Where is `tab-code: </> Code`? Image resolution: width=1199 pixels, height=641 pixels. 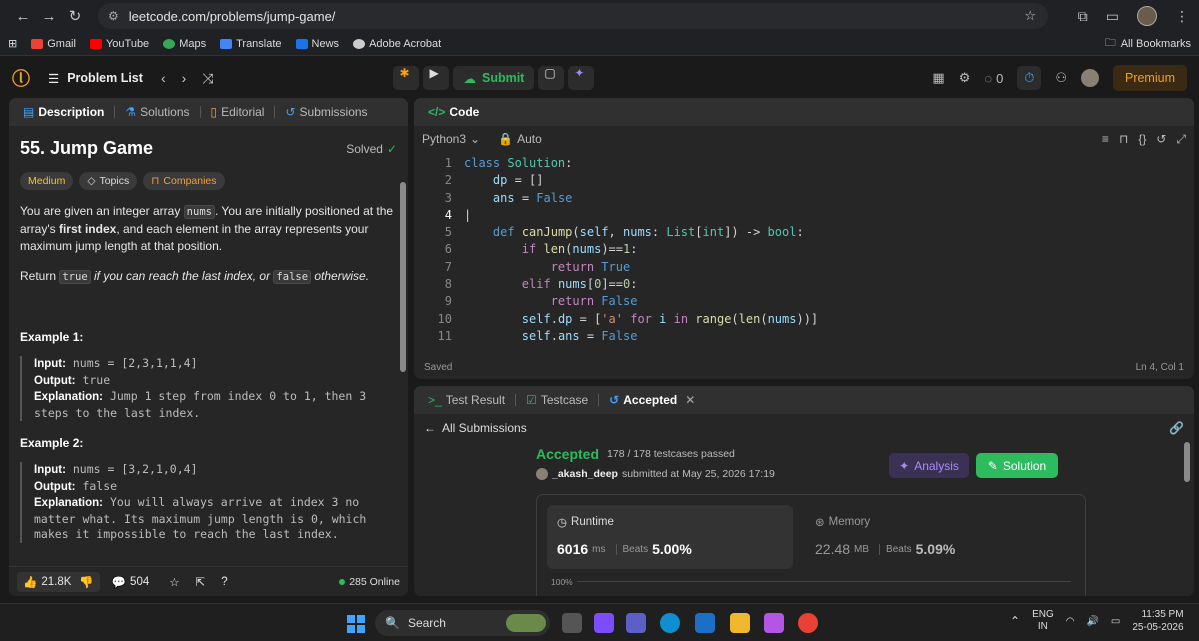
tab-code: </> Code is located at coordinates (453, 112).